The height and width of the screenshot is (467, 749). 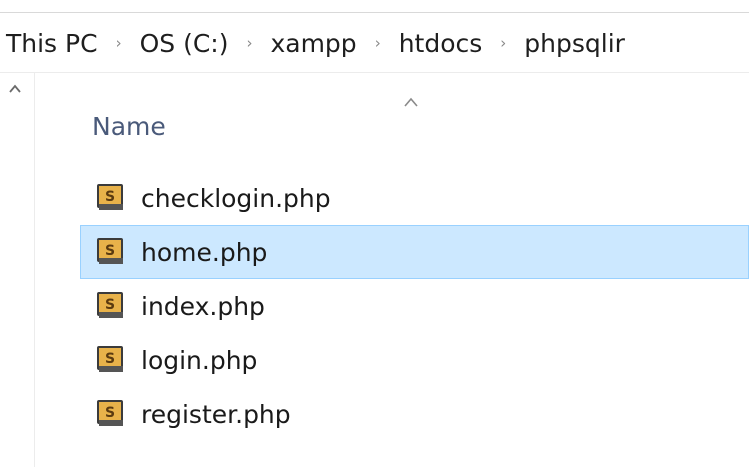 I want to click on window-top-border, so click(x=374, y=12).